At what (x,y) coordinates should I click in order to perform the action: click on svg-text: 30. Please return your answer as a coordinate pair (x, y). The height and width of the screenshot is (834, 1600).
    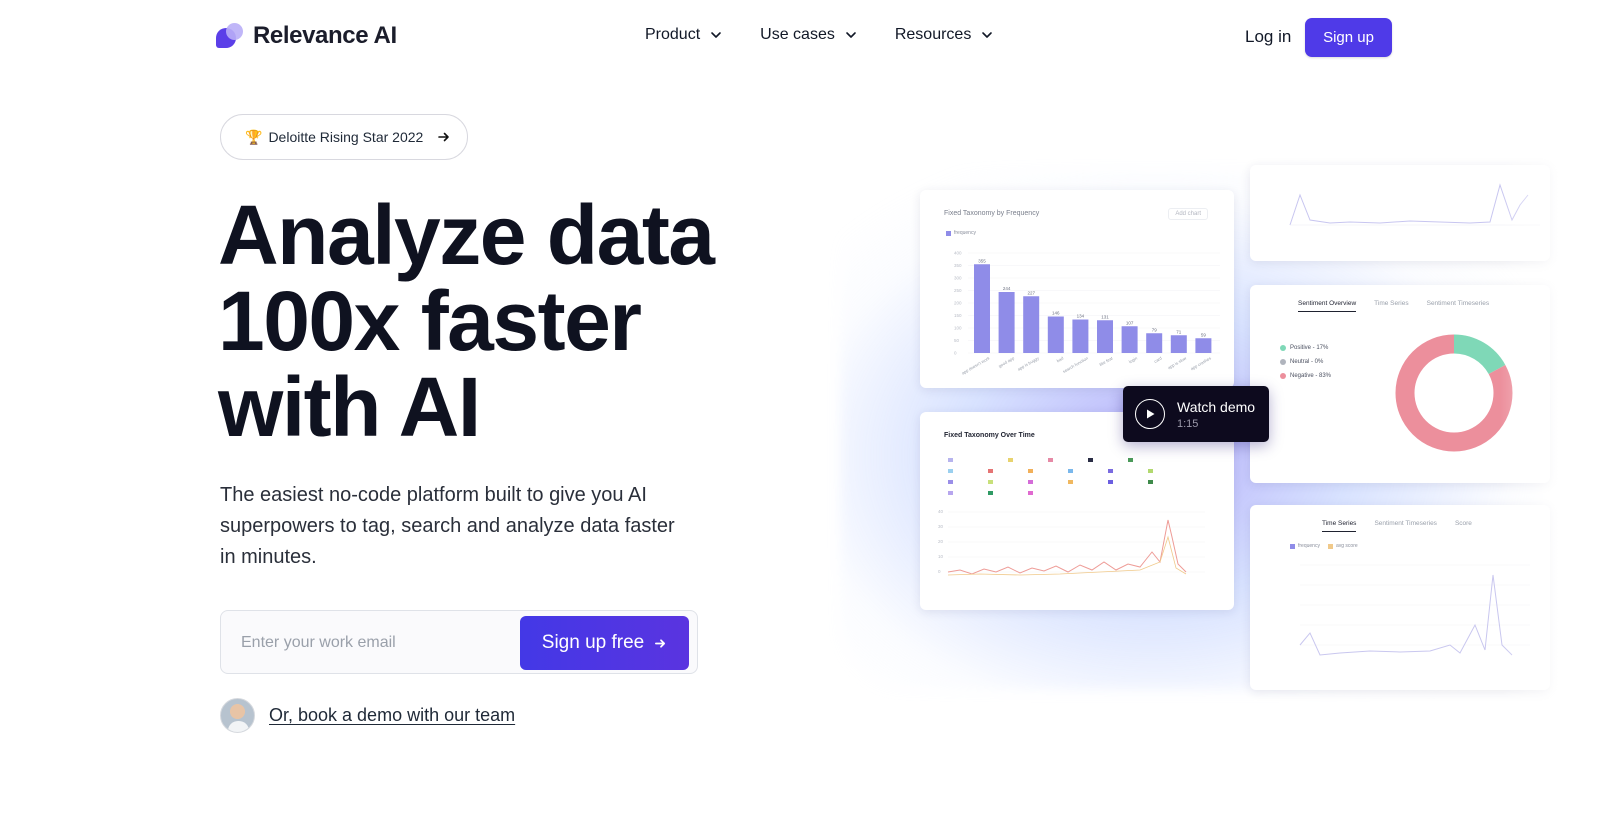
    Looking at the image, I should click on (941, 526).